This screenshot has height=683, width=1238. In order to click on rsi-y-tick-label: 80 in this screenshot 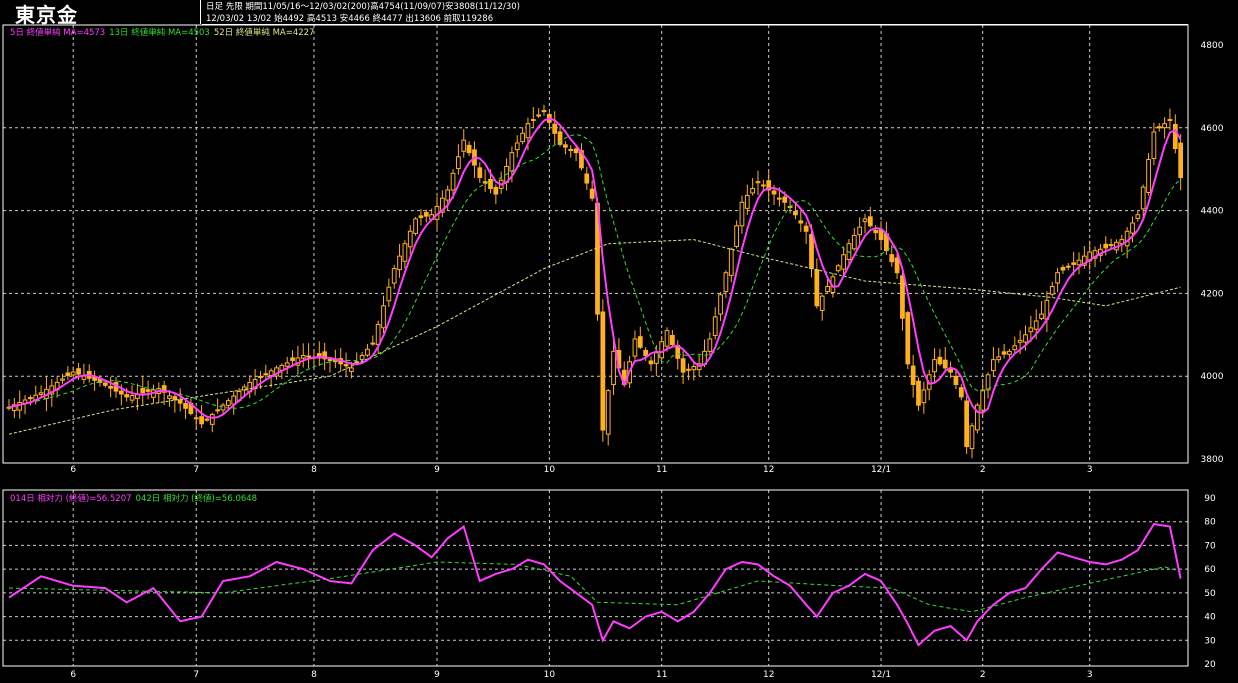, I will do `click(1210, 523)`.